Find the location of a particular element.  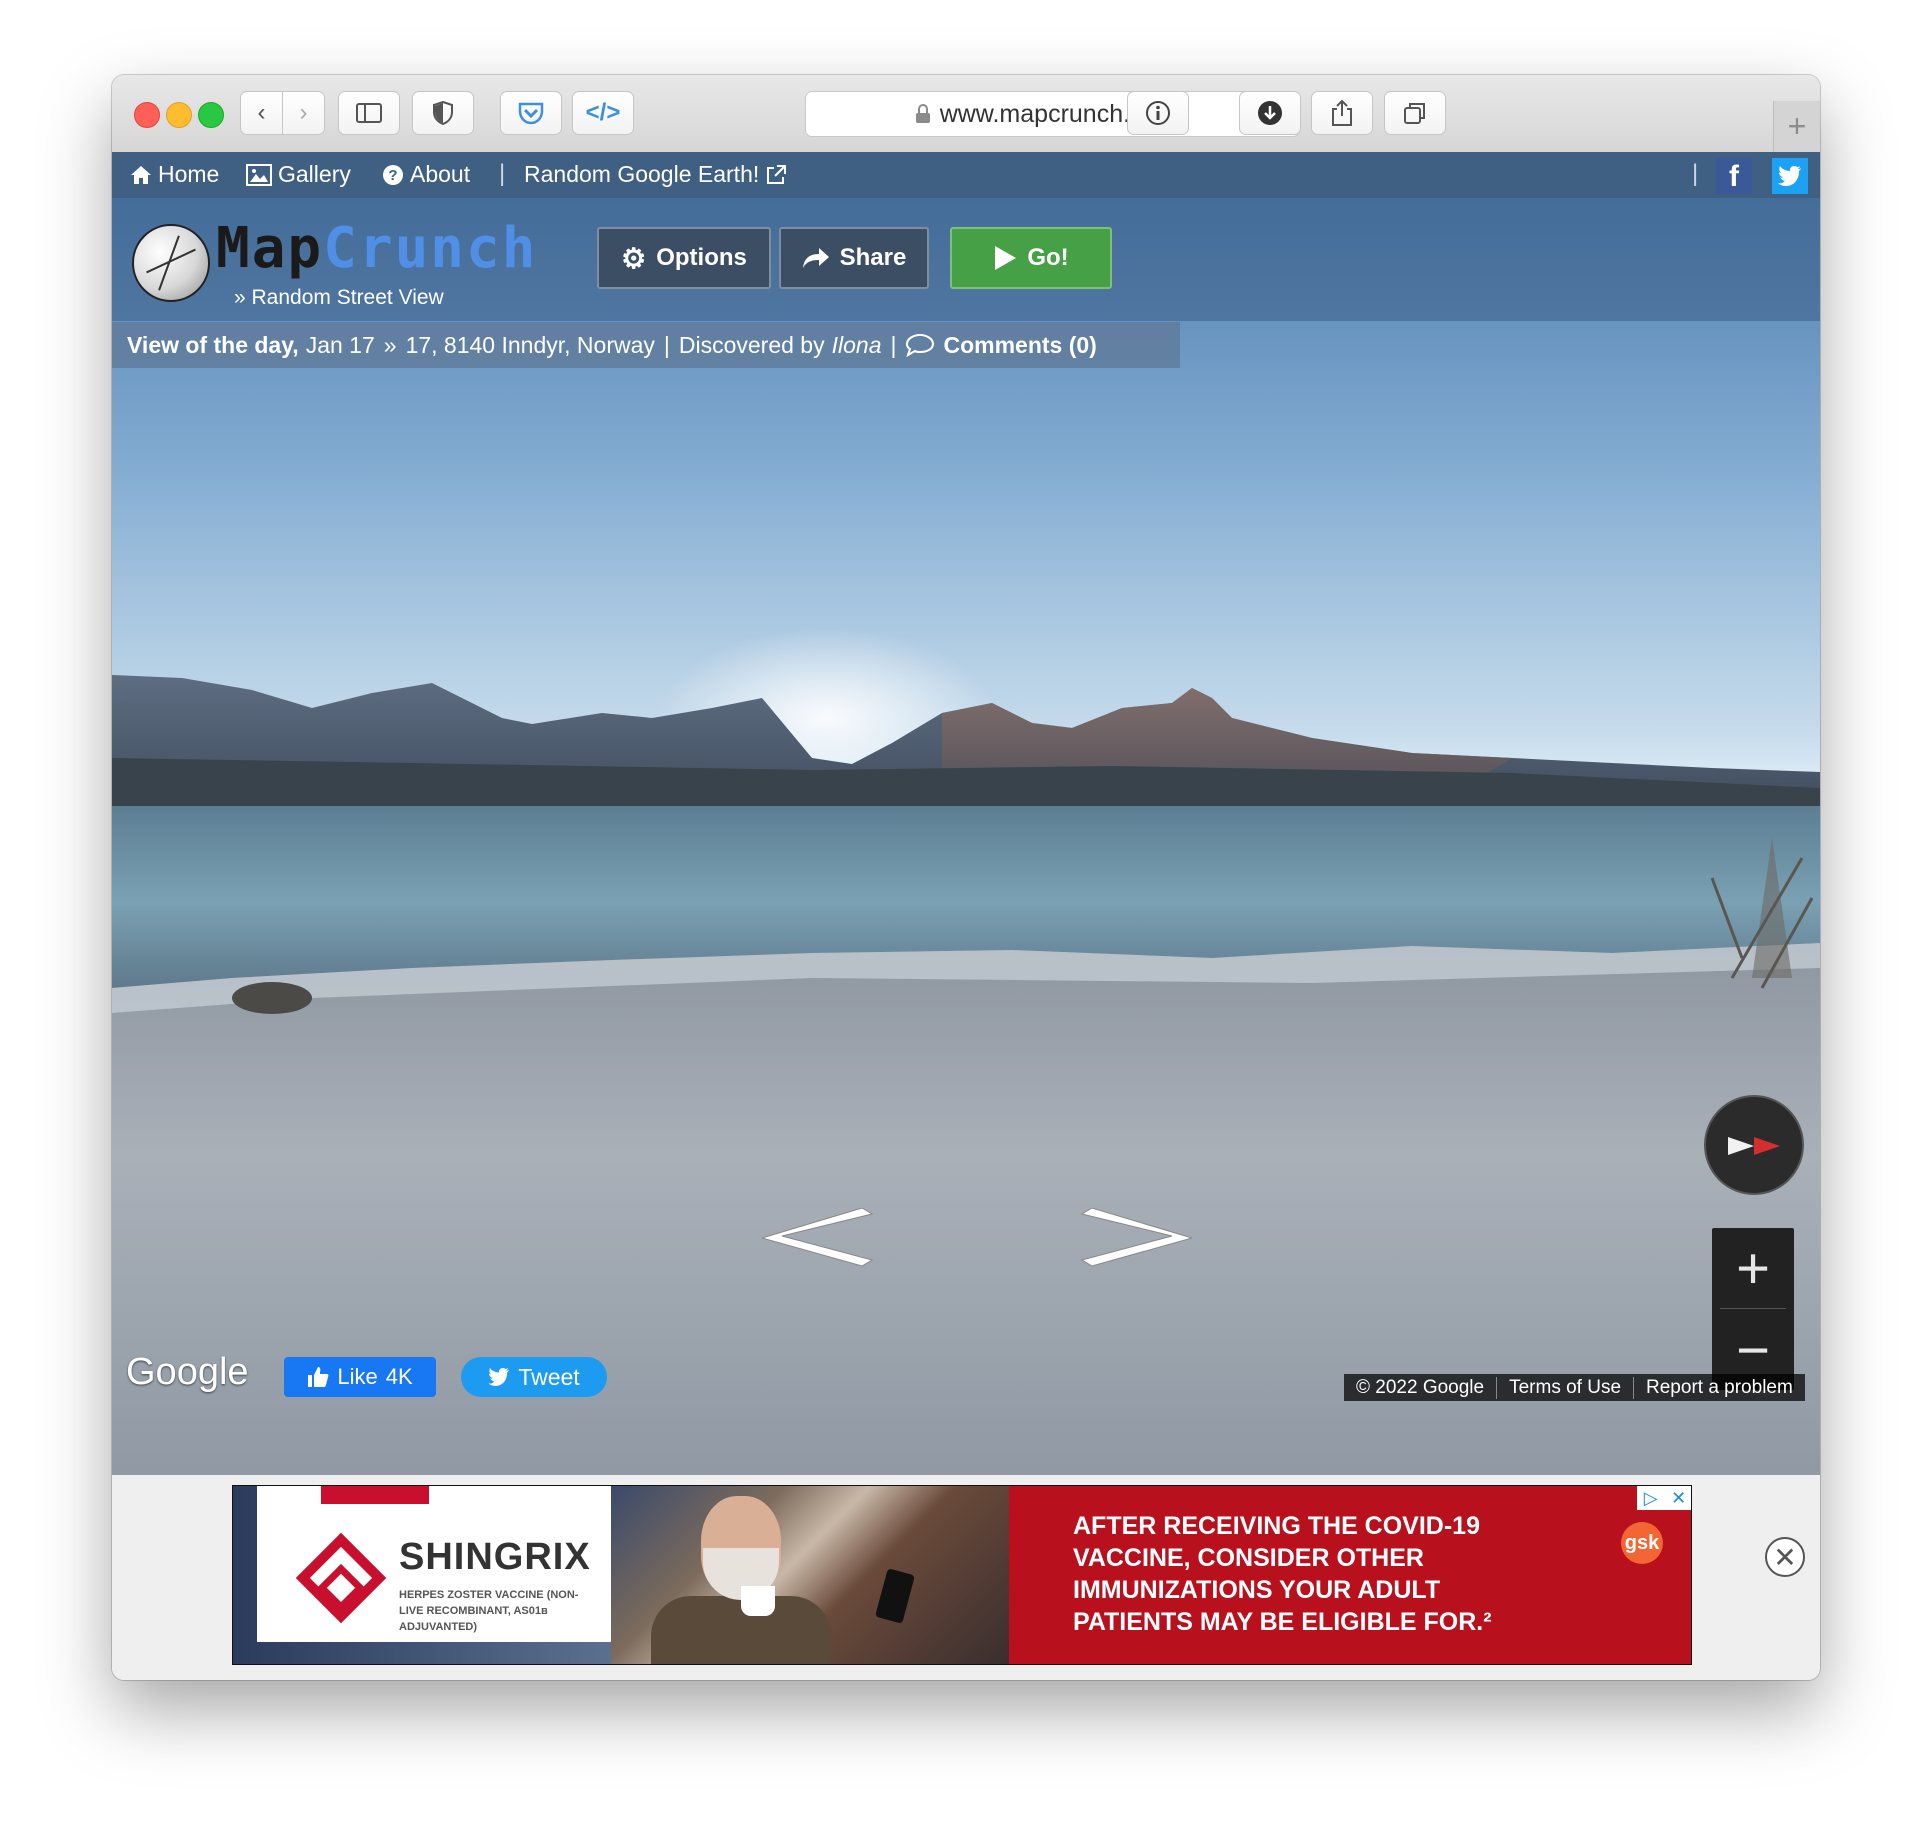

close-window-button is located at coordinates (147, 115).